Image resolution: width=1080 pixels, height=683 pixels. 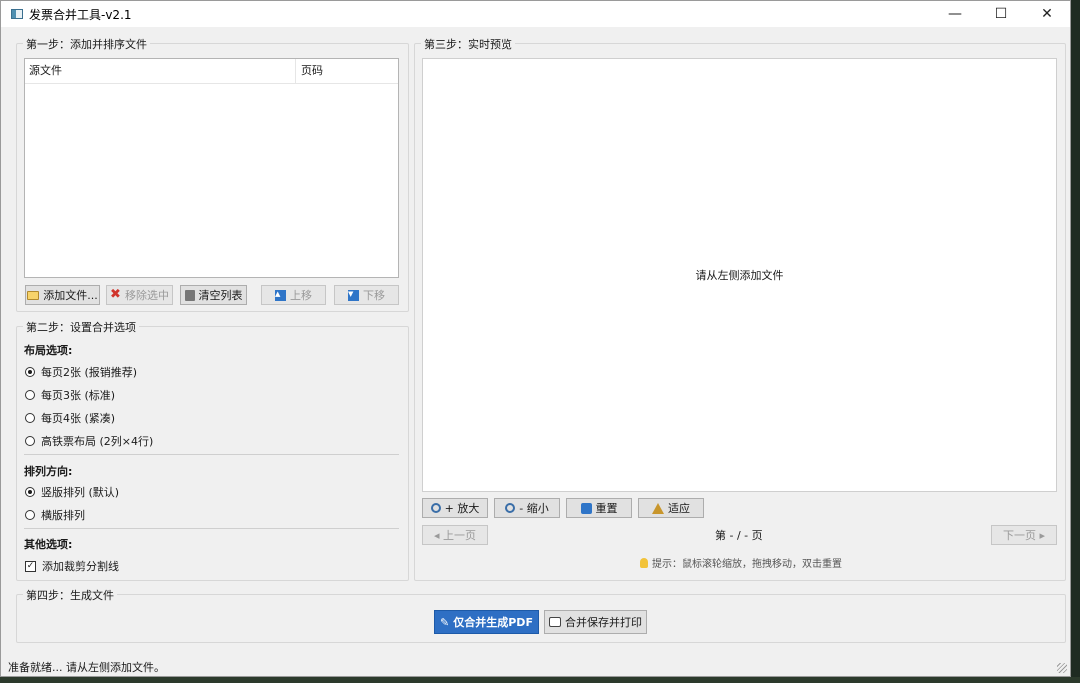 What do you see at coordinates (603, 622) in the screenshot?
I see `save-print-label: 合并保存并打印` at bounding box center [603, 622].